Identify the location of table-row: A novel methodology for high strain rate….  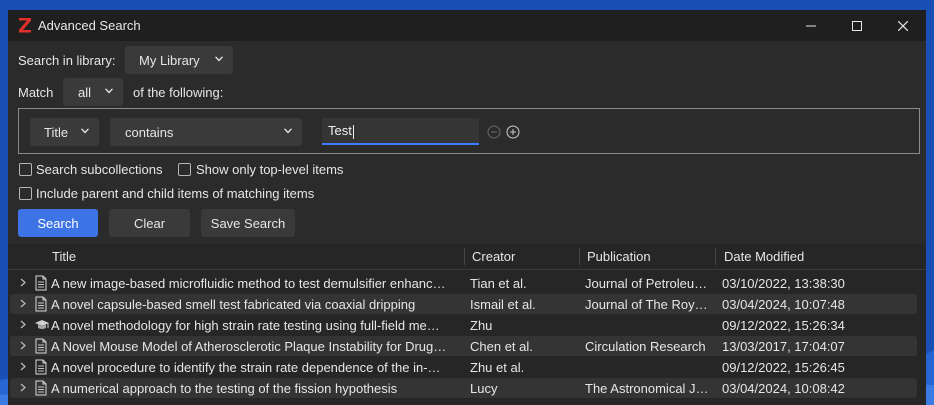
(463, 325).